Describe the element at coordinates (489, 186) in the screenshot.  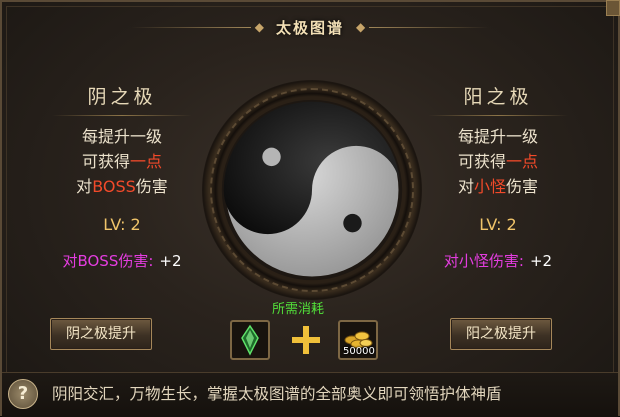
I see `desc-highlight: 小怪` at that location.